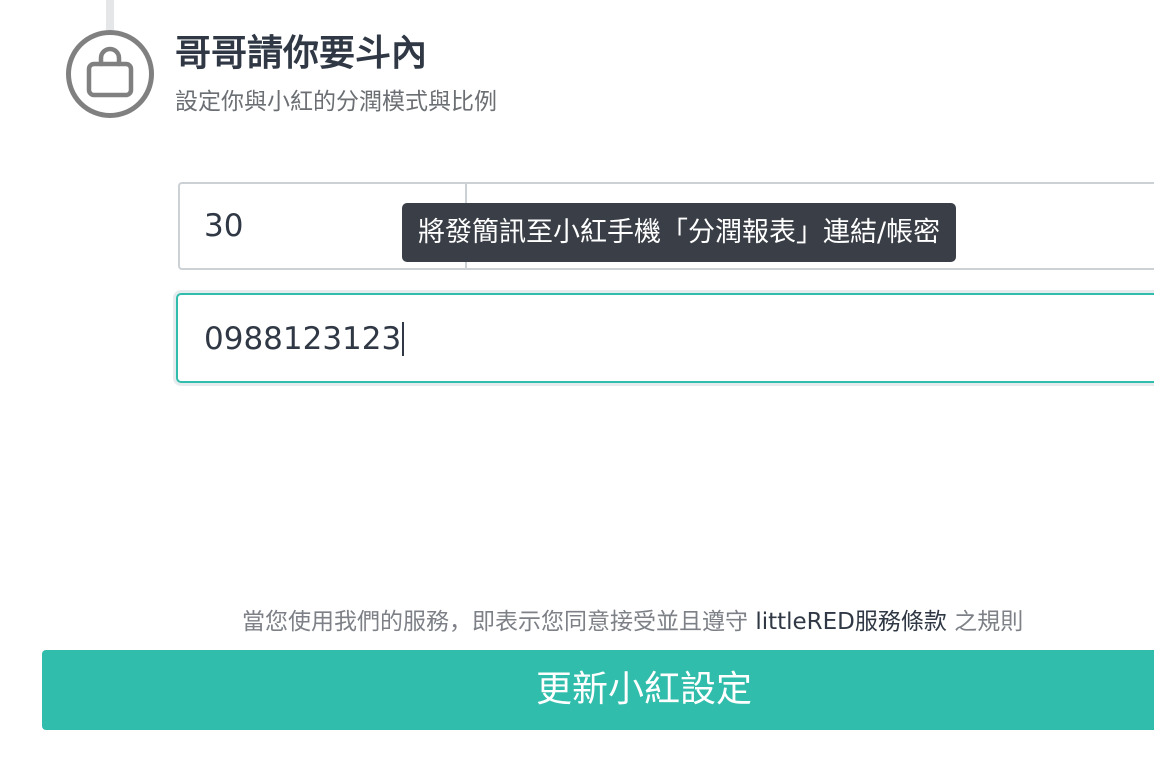  I want to click on step-title: 哥哥請你要斗內, so click(301, 53).